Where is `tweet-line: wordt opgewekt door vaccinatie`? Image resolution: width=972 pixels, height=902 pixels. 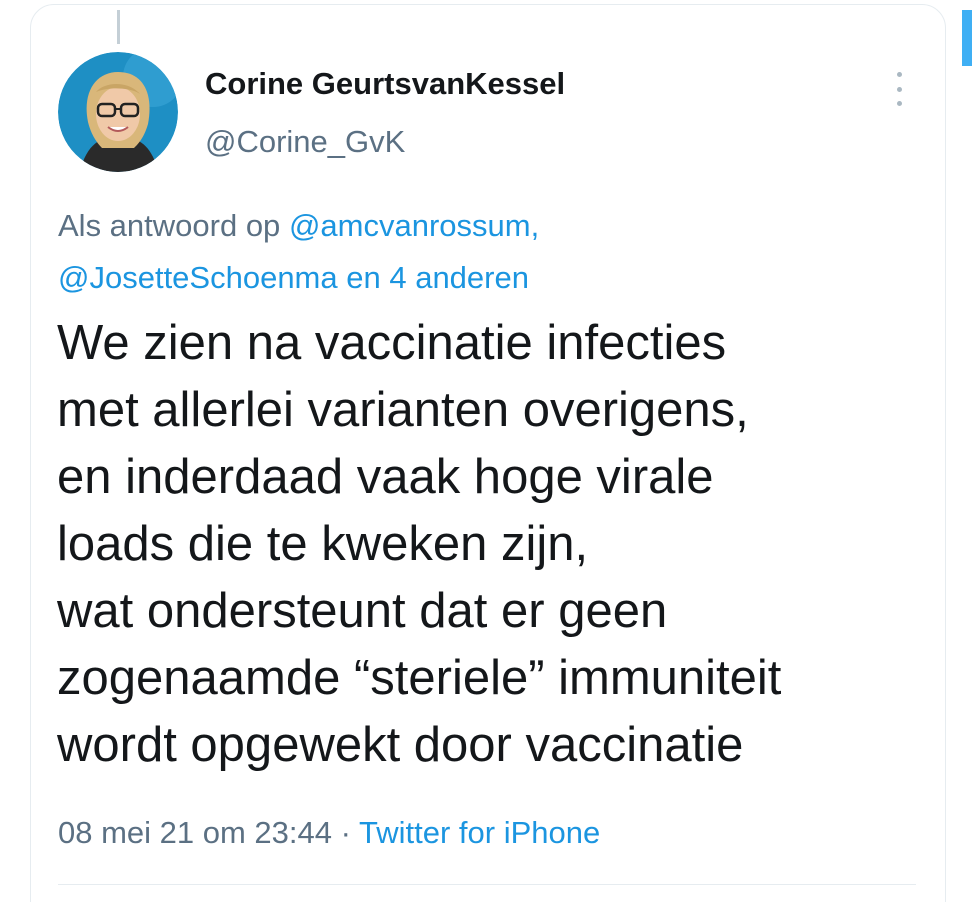 tweet-line: wordt opgewekt door vaccinatie is located at coordinates (400, 745).